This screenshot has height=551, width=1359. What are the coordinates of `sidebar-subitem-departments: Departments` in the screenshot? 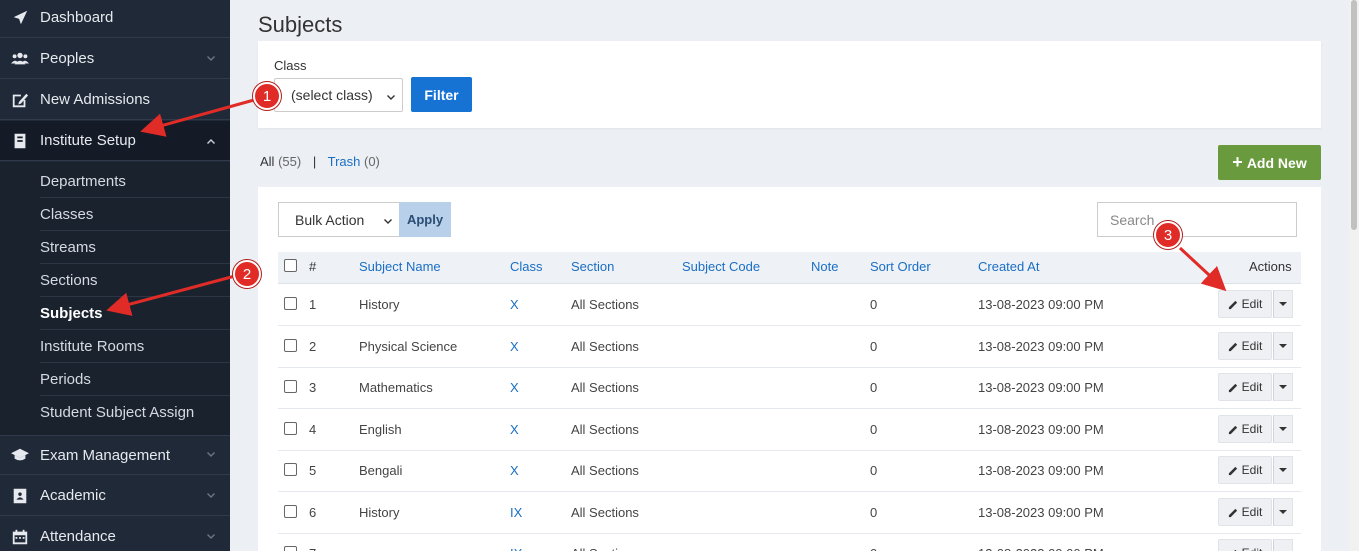 It's located at (135, 181).